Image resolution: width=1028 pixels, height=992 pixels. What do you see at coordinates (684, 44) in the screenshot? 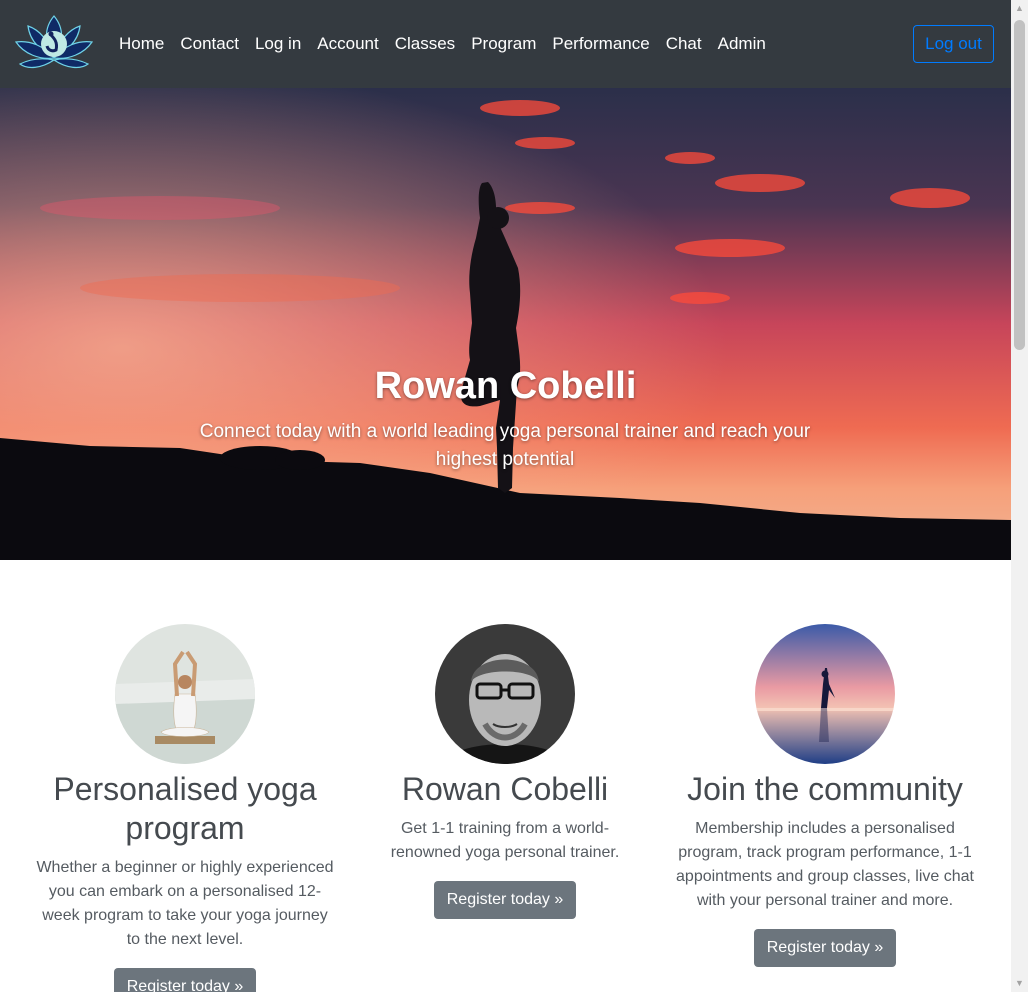
I see `nav-chat: Chat` at bounding box center [684, 44].